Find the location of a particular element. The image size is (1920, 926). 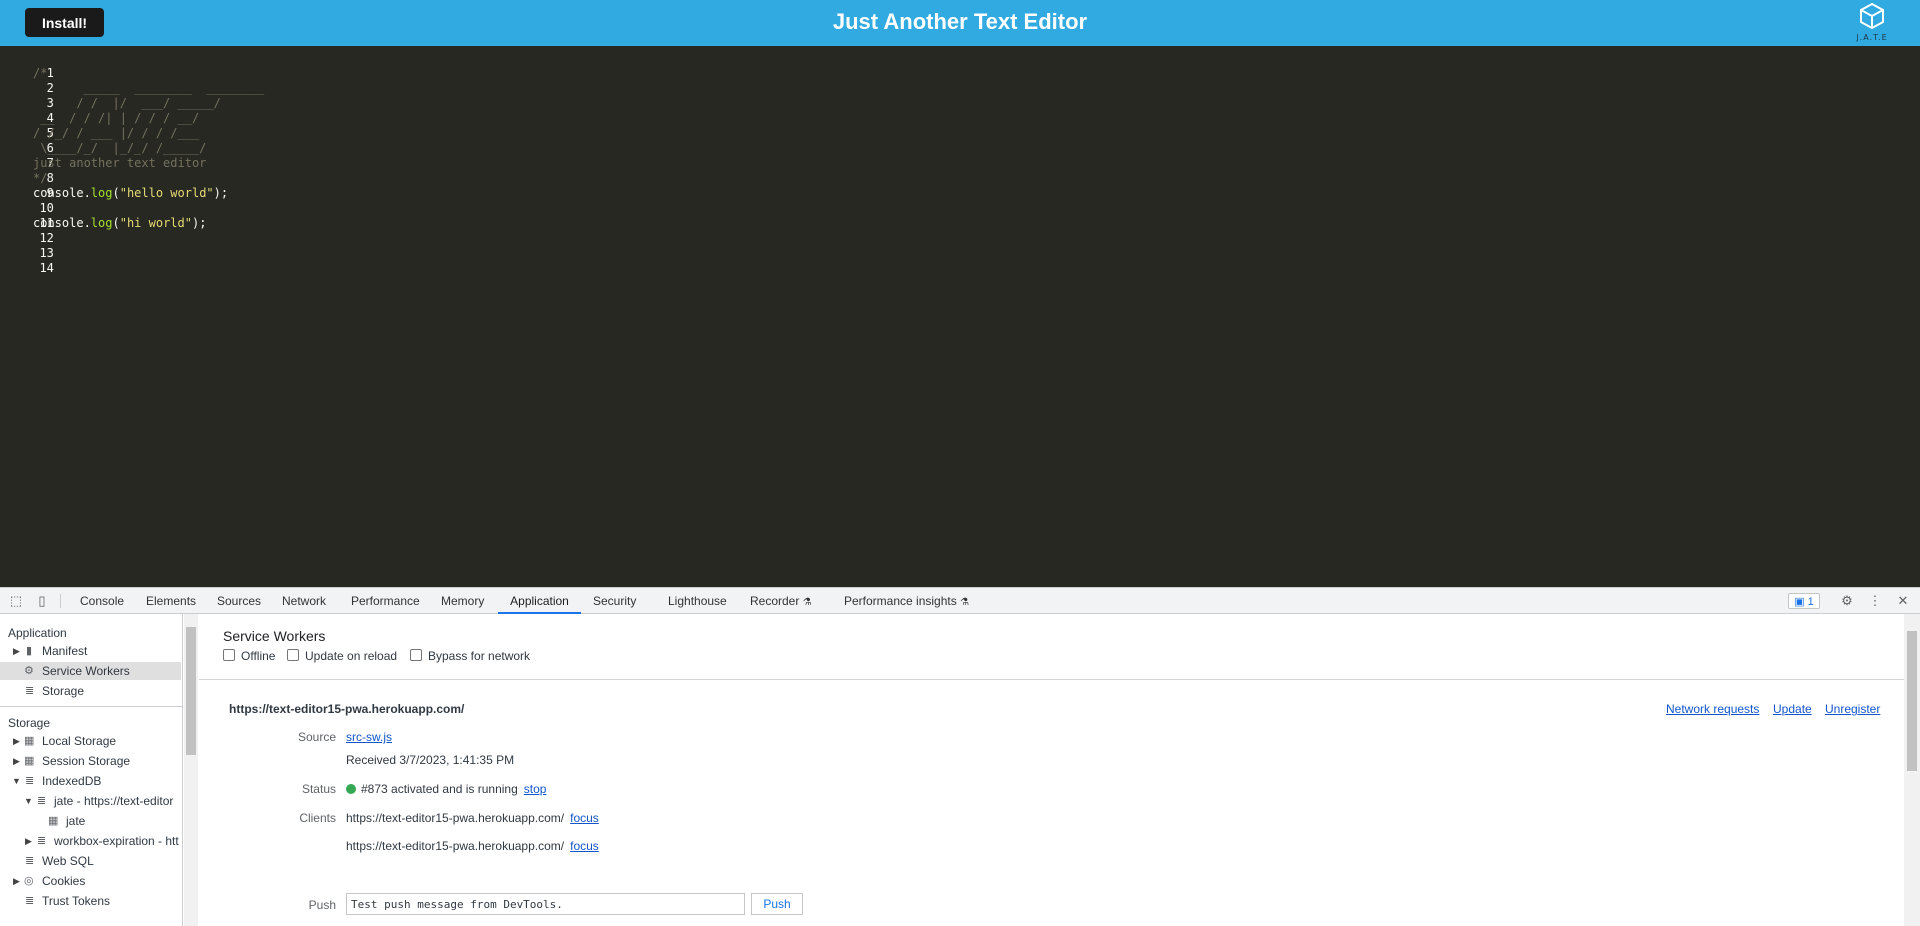

more-options-icon: ⋮ is located at coordinates (1875, 601).